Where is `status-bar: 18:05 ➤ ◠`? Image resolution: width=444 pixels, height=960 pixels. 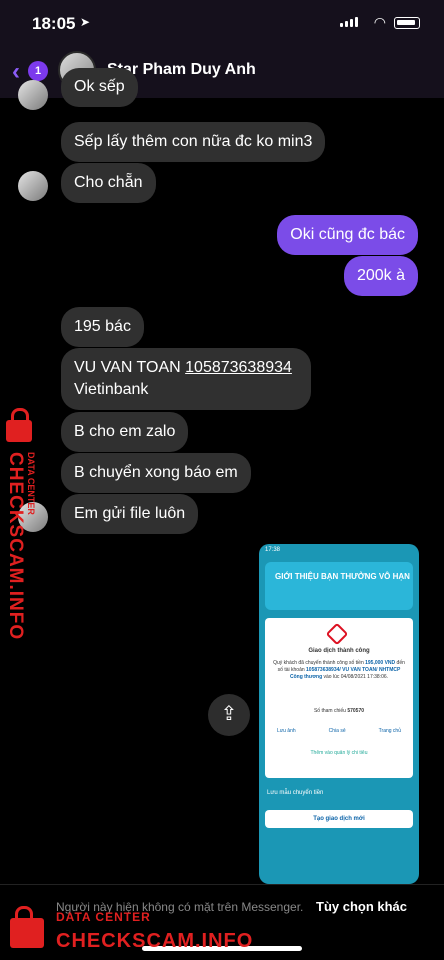 status-bar: 18:05 ➤ ◠ is located at coordinates (222, 23).